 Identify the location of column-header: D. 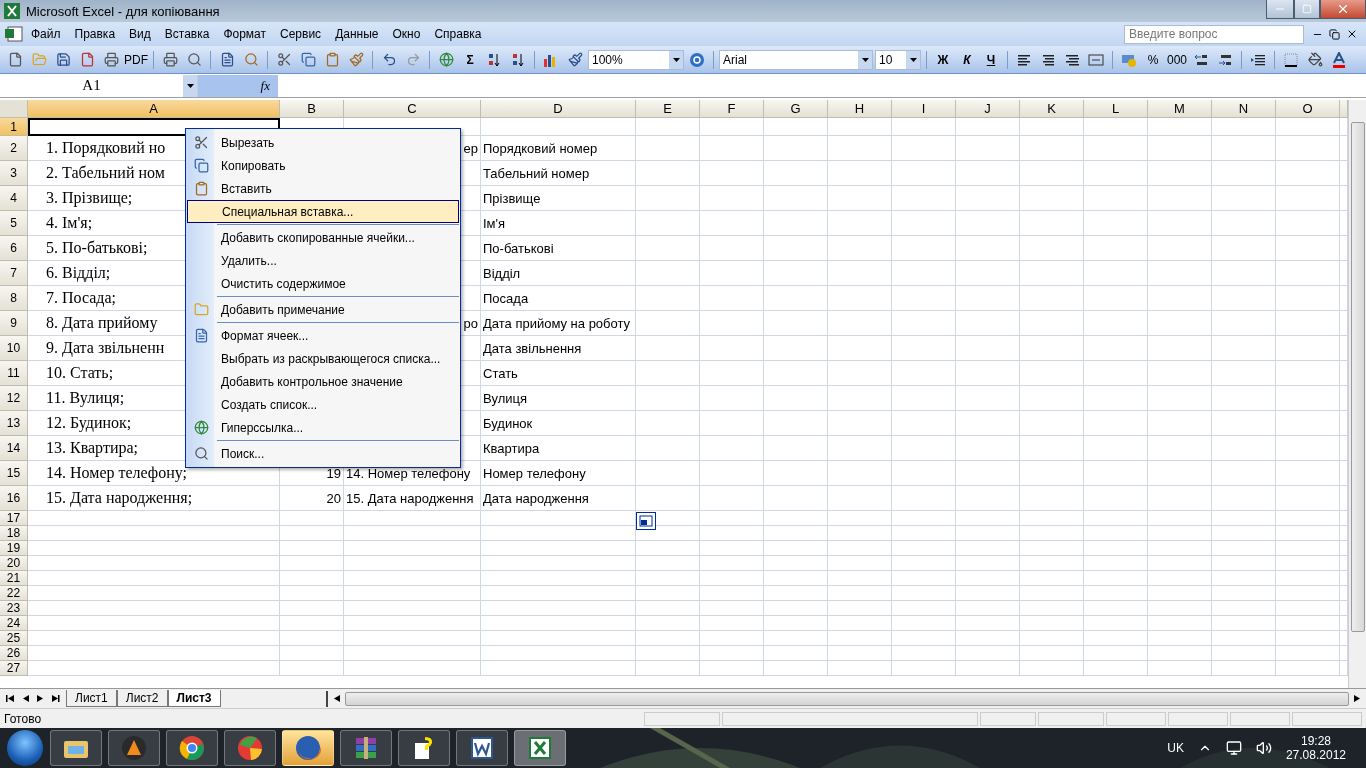
(558, 109).